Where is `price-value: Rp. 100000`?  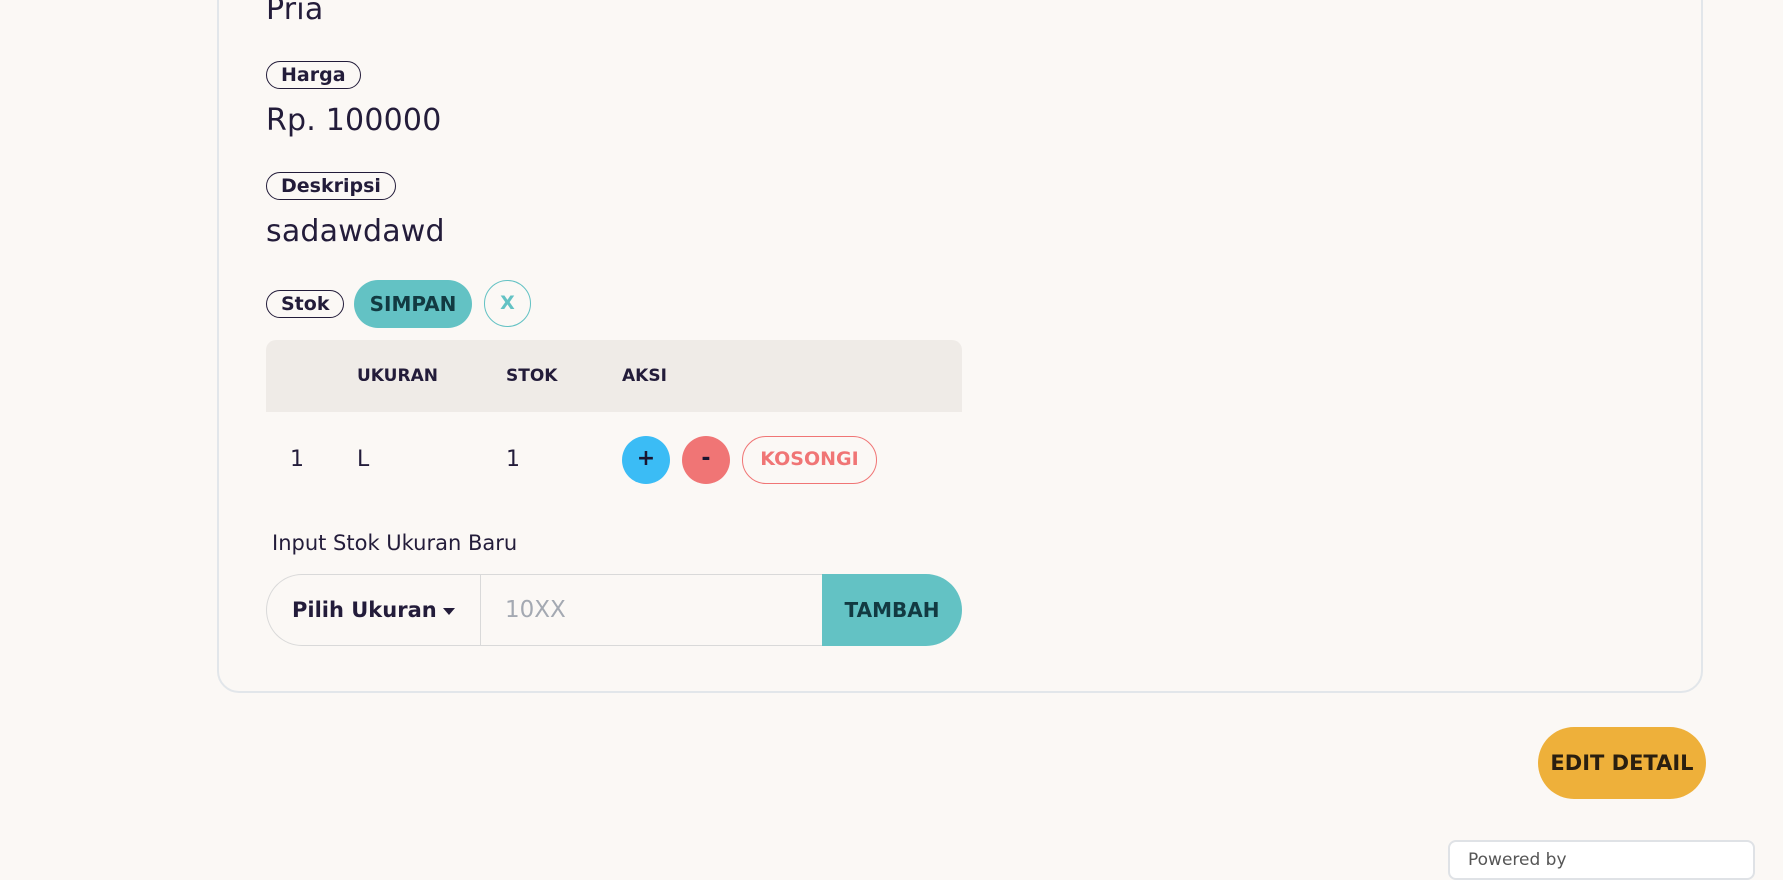 price-value: Rp. 100000 is located at coordinates (354, 120).